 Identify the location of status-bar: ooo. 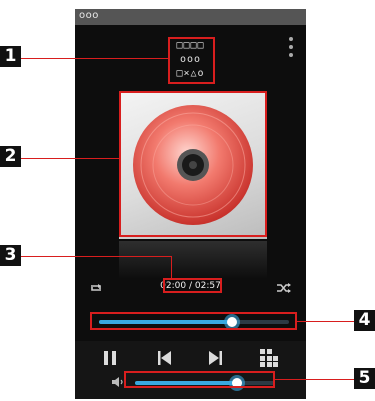
(190, 17).